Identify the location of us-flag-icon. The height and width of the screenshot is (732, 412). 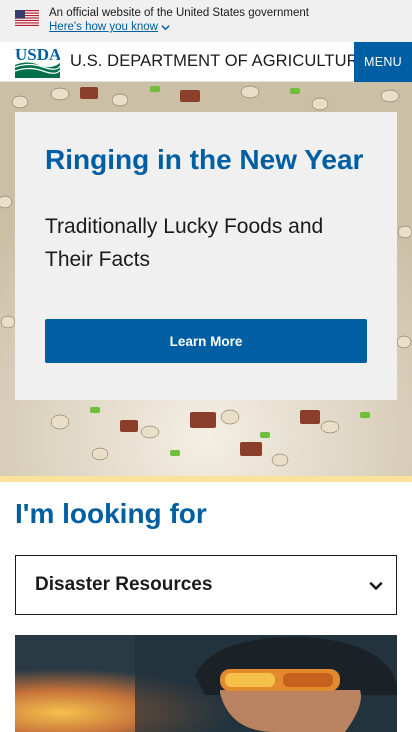
(27, 18).